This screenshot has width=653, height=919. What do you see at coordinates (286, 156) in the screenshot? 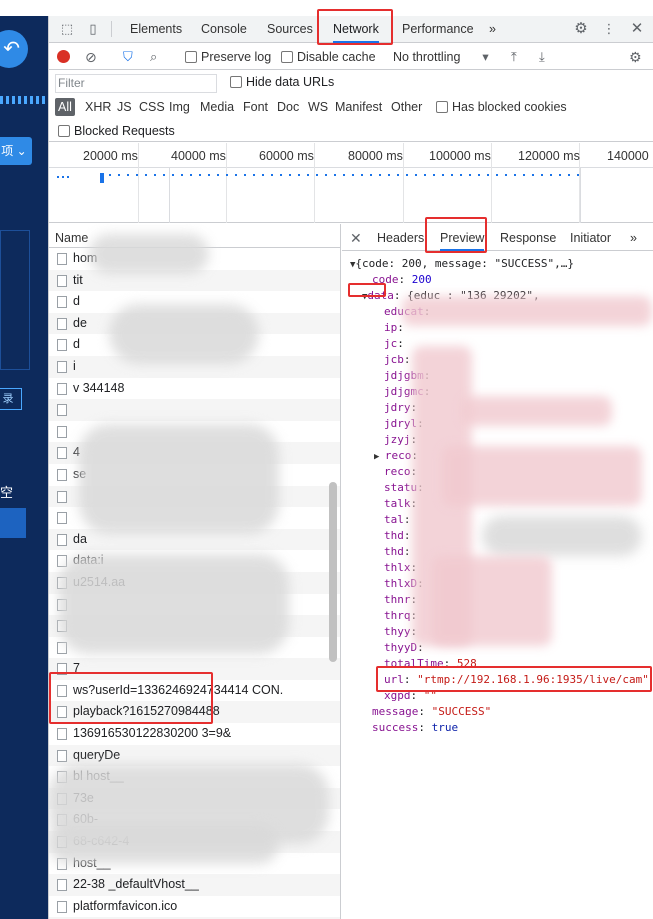
I see `timeline-tick-label: 60000 ms` at bounding box center [286, 156].